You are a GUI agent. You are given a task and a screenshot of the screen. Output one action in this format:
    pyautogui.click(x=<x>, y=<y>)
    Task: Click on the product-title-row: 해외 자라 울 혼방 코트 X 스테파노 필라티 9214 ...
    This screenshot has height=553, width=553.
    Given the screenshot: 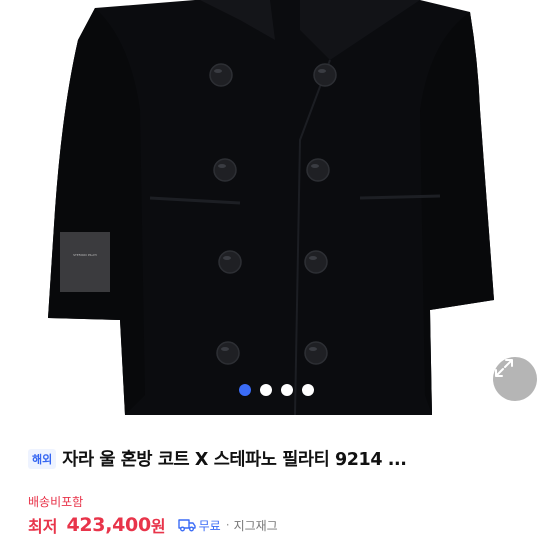 What is the action you would take?
    pyautogui.click(x=217, y=458)
    